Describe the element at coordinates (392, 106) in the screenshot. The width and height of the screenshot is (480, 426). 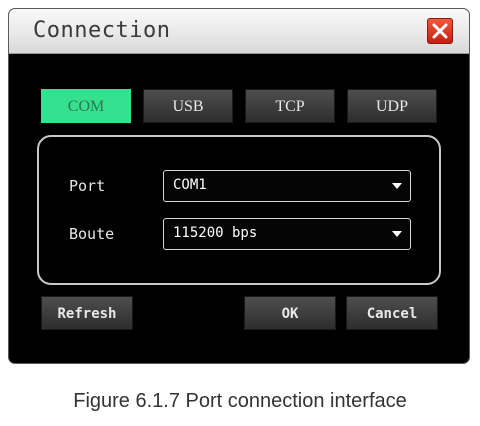
I see `tab-udp: UDP` at that location.